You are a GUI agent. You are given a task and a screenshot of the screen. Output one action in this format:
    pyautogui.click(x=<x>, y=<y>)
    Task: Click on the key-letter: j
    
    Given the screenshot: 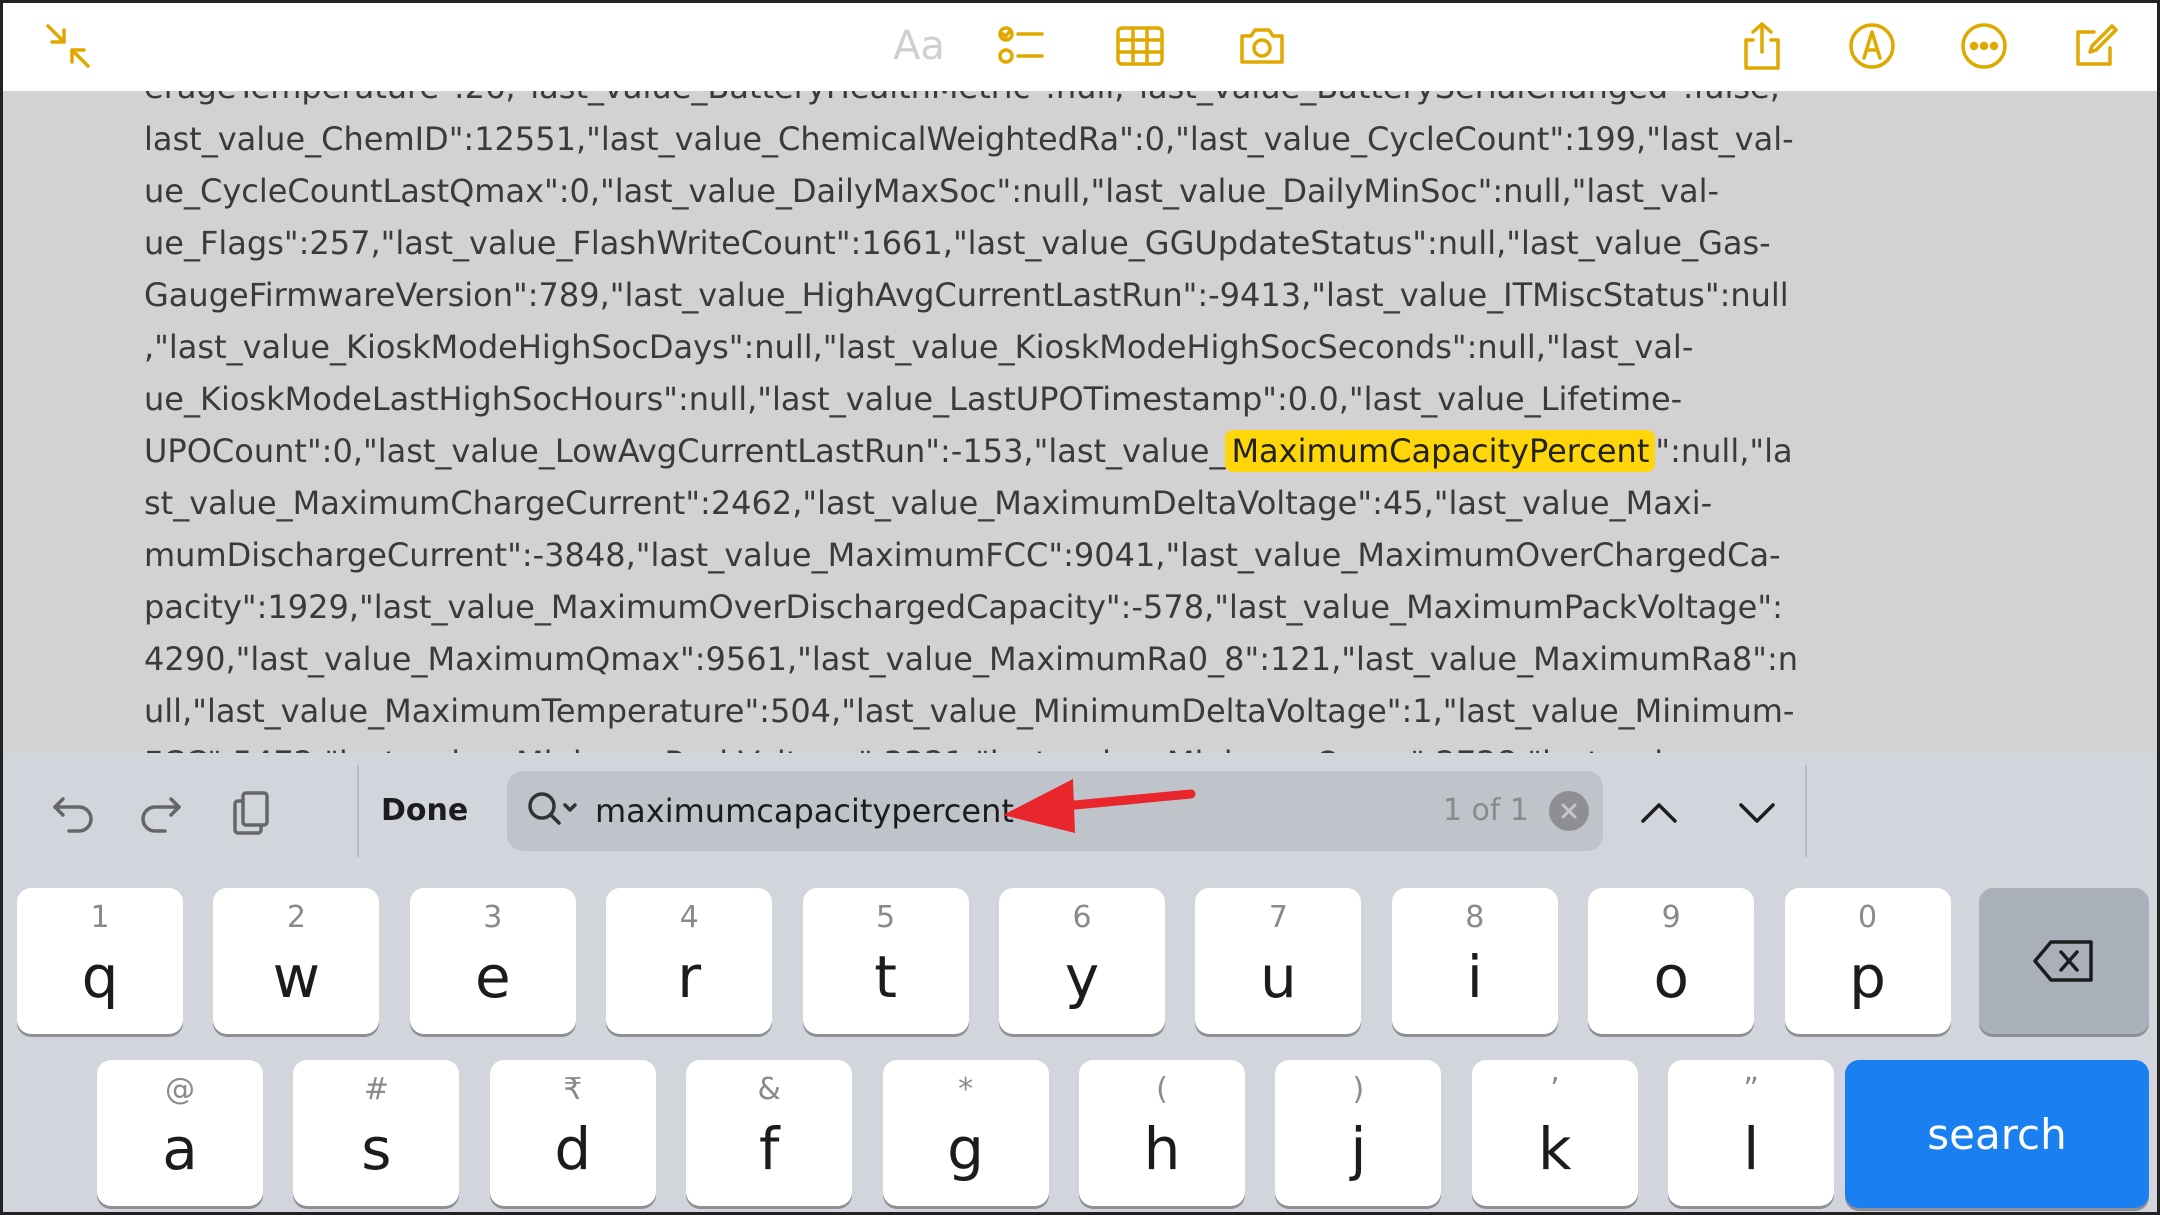 What is the action you would take?
    pyautogui.click(x=1358, y=1149)
    